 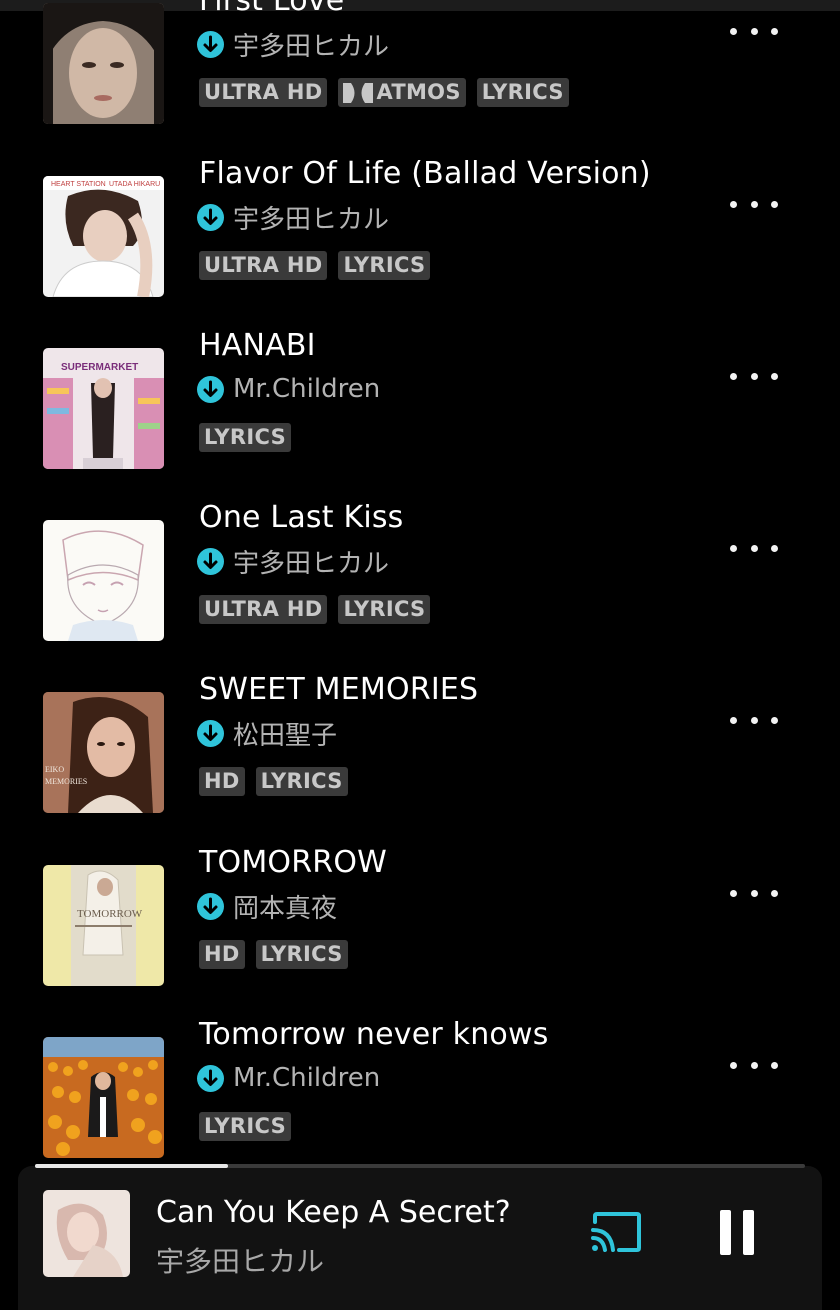 What do you see at coordinates (418, 92) in the screenshot?
I see `atmos-label: ATMOS` at bounding box center [418, 92].